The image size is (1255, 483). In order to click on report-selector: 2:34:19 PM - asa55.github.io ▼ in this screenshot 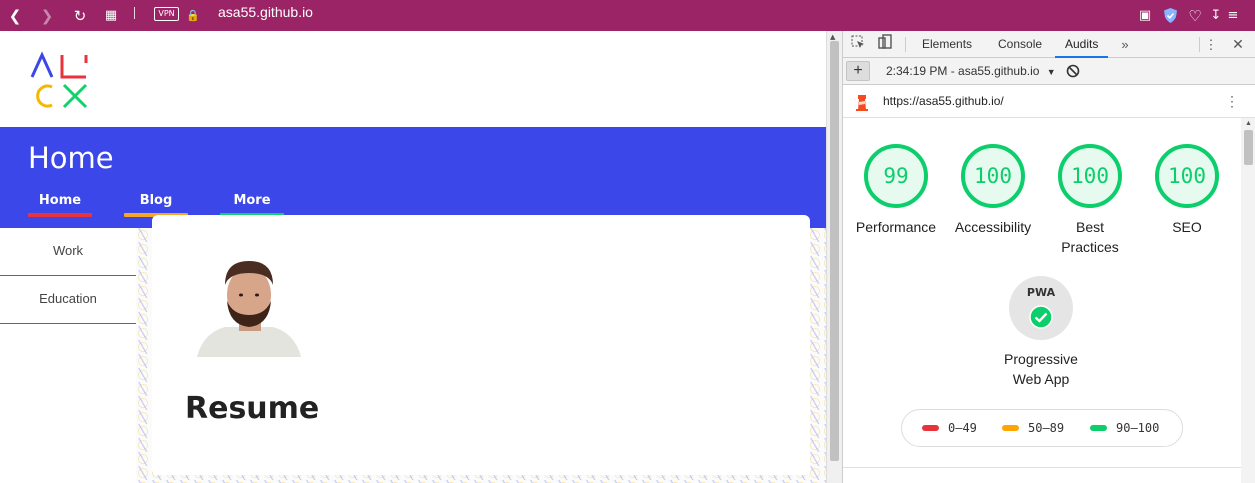, I will do `click(971, 71)`.